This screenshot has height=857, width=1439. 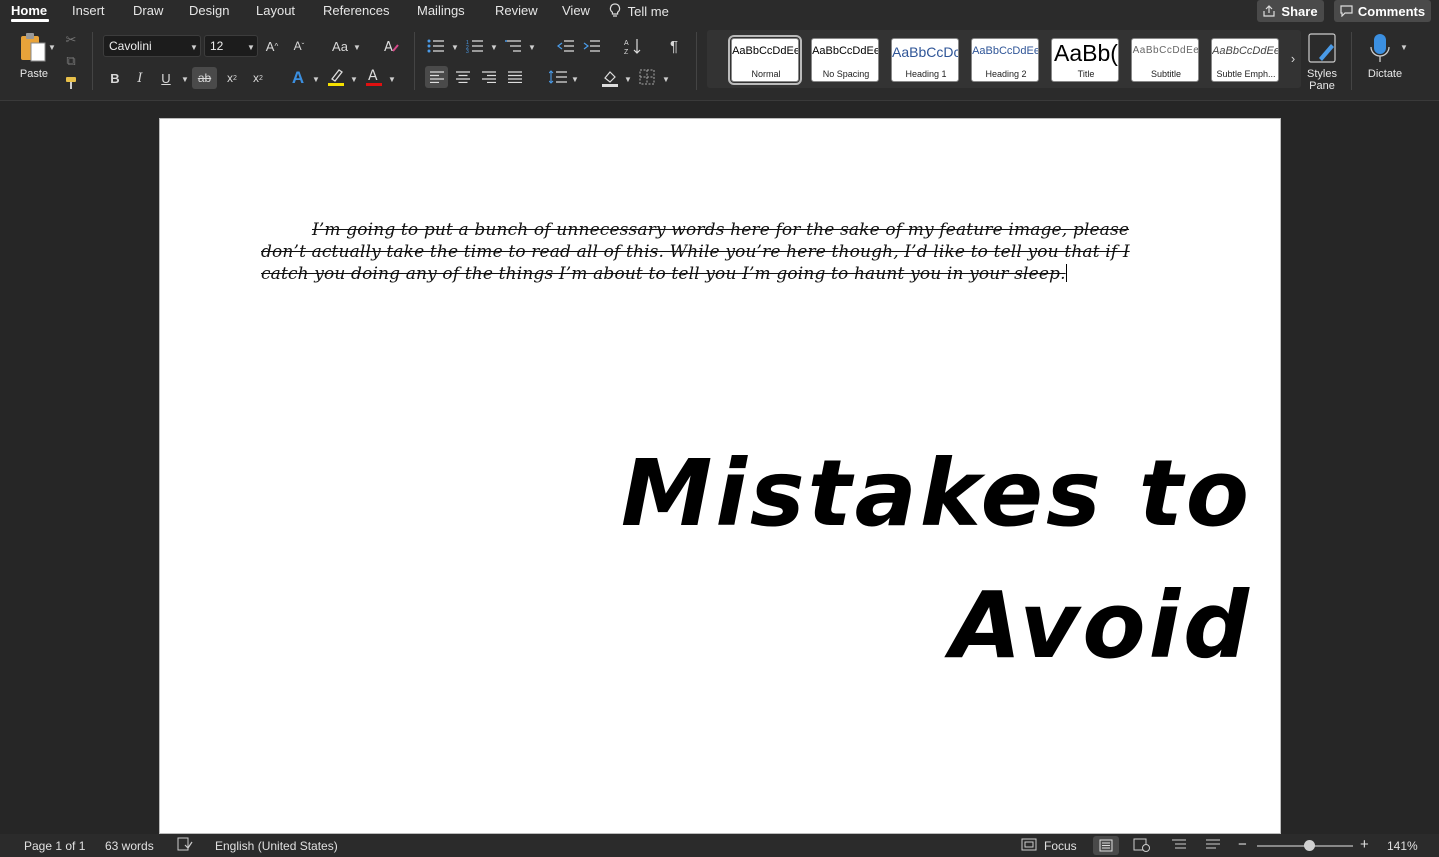 What do you see at coordinates (1141, 846) in the screenshot?
I see `web-layout-icon` at bounding box center [1141, 846].